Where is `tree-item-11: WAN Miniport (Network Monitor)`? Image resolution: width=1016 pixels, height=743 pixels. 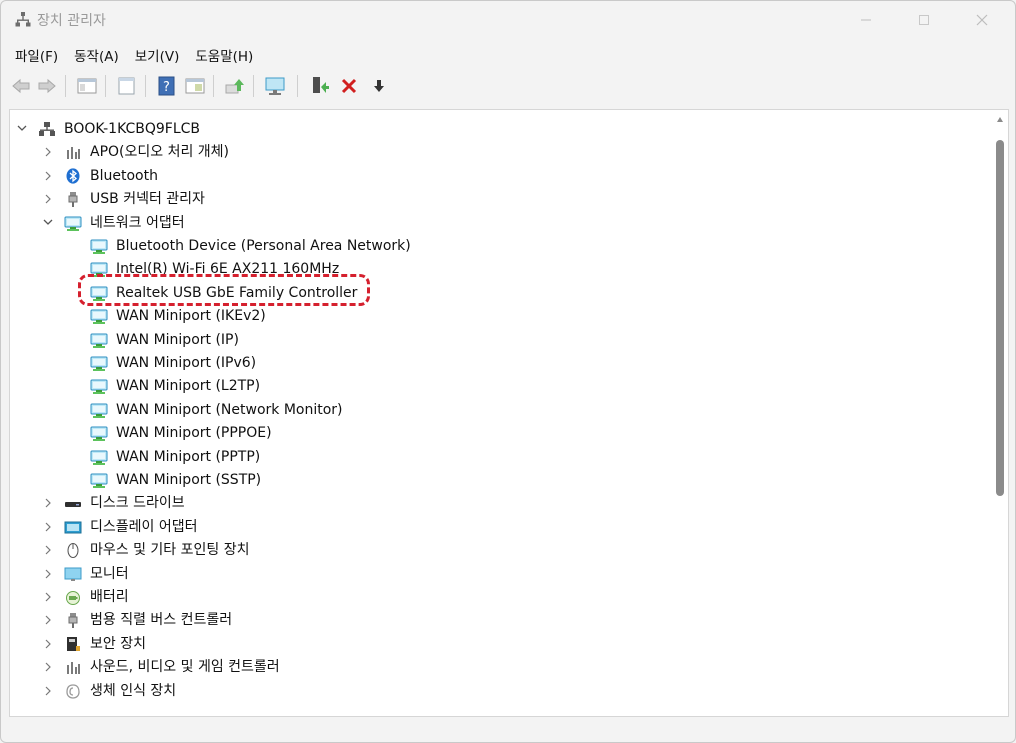
tree-item-11: WAN Miniport (Network Monitor) is located at coordinates (490, 410).